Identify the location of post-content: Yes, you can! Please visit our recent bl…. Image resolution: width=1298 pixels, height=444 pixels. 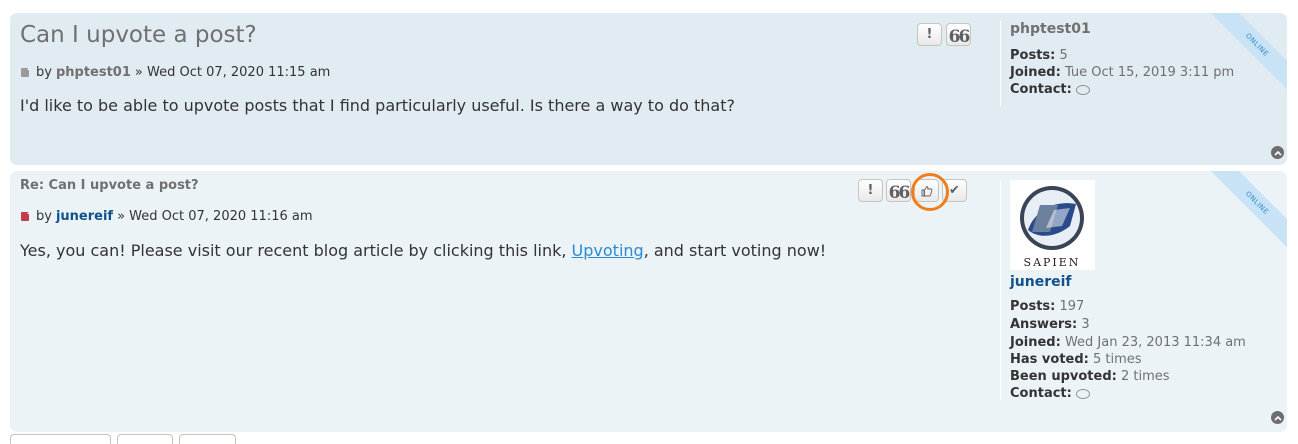
(423, 250).